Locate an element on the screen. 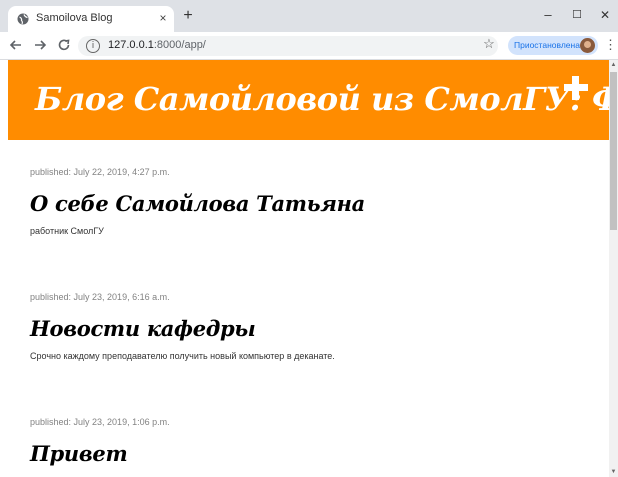 The image size is (618, 477). post-title-link: Привет is located at coordinates (79, 453).